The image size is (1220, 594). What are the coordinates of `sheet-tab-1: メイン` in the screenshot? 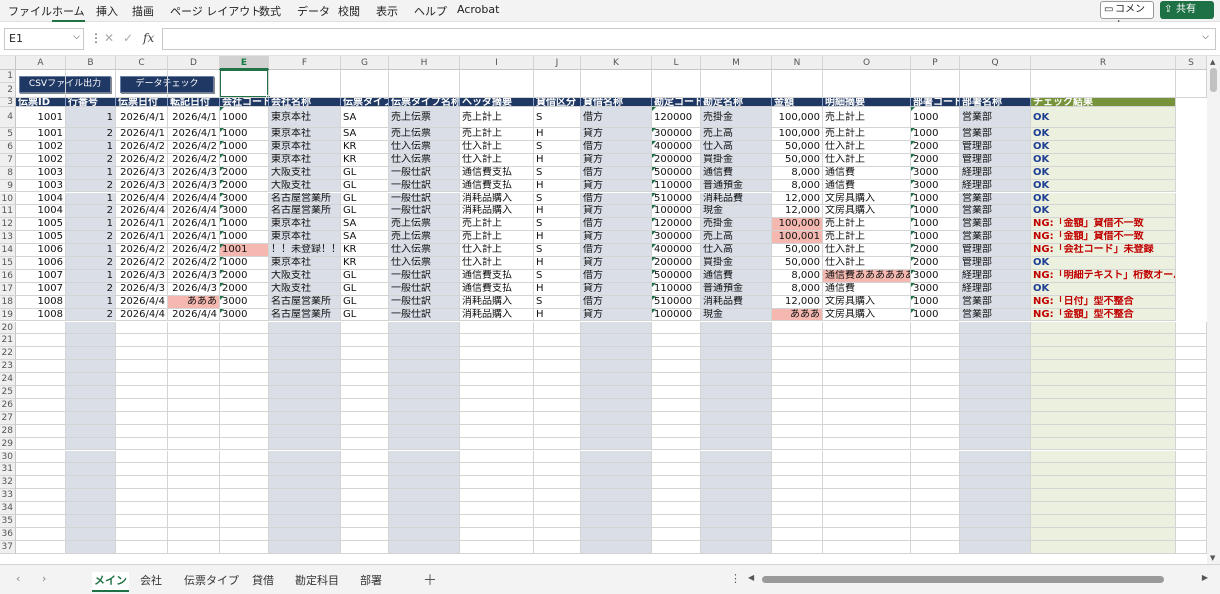 It's located at (110, 582).